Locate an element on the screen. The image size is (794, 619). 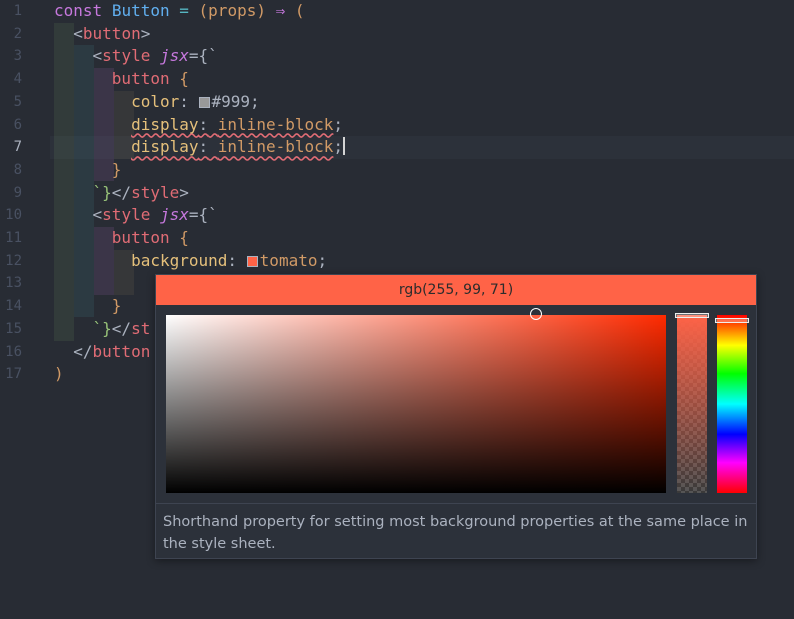
line-number: 17 is located at coordinates (13, 374).